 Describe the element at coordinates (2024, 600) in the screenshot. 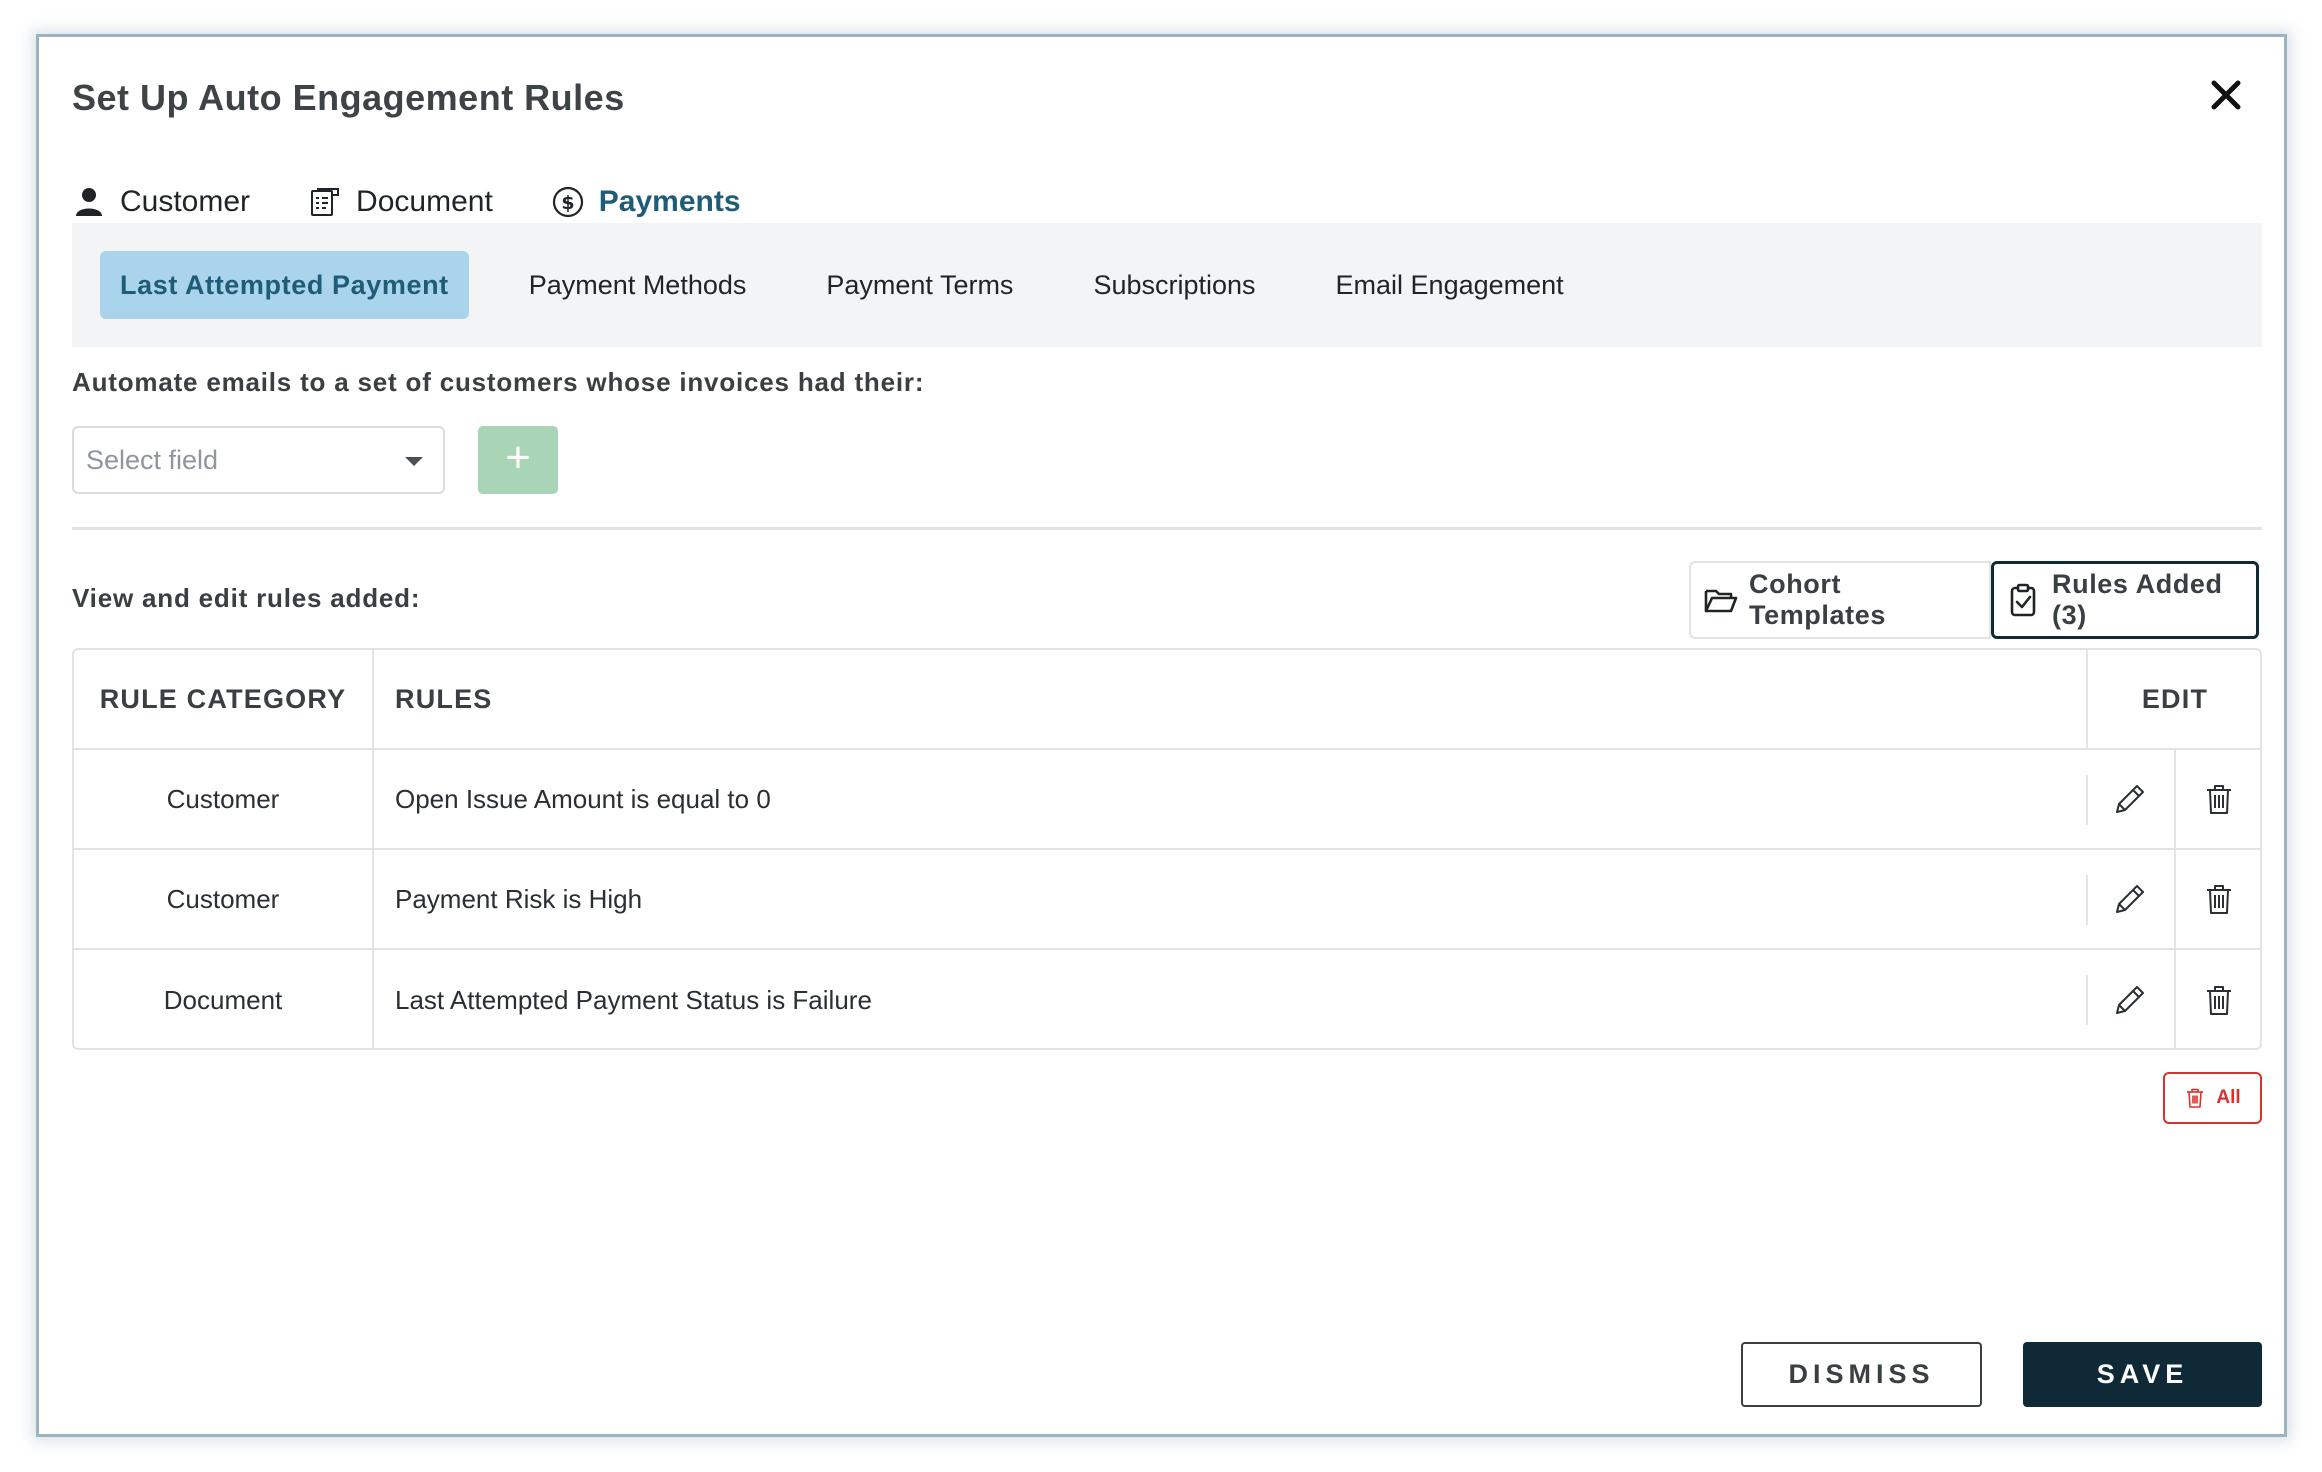

I see `clipboard-check-icon` at that location.